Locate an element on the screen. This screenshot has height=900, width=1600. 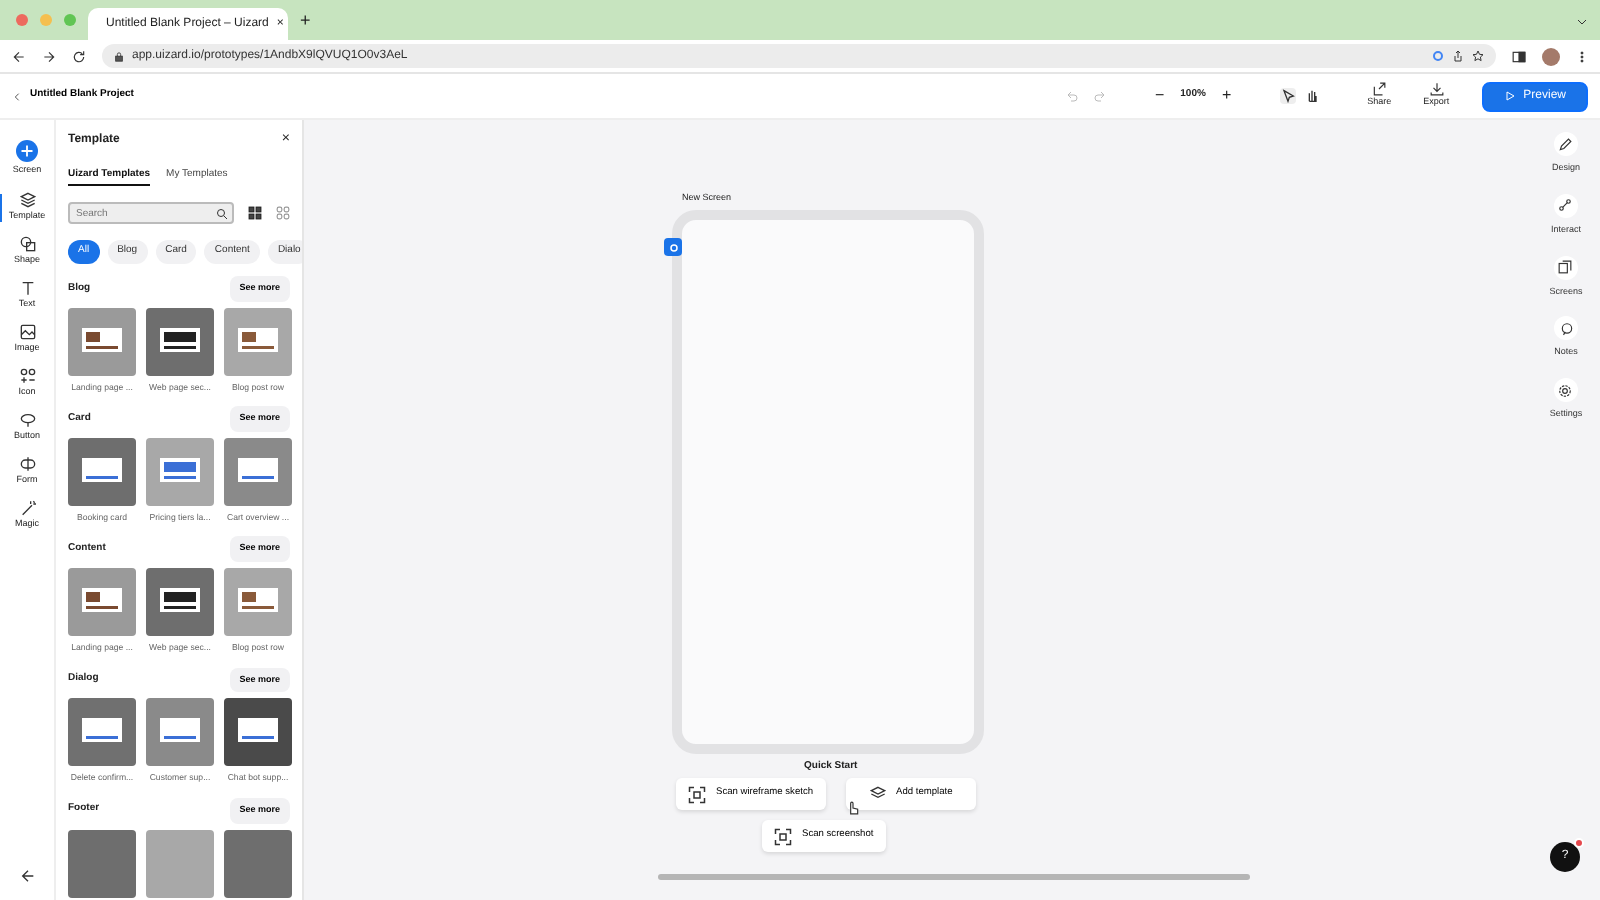
chevron-down-icon is located at coordinates (1582, 22).